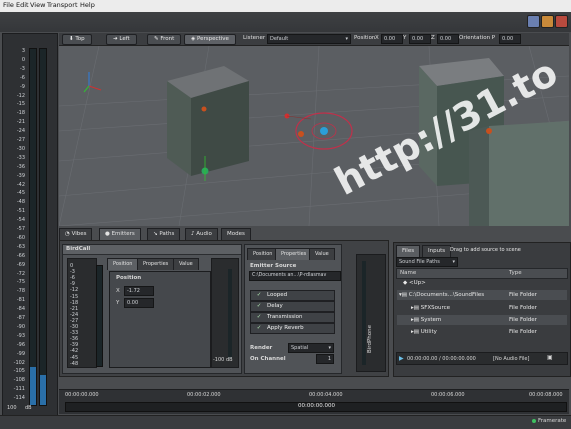 This screenshot has height=429, width=571. What do you see at coordinates (79, 234) in the screenshot?
I see `tab-vibes-label: Vibes` at bounding box center [79, 234].